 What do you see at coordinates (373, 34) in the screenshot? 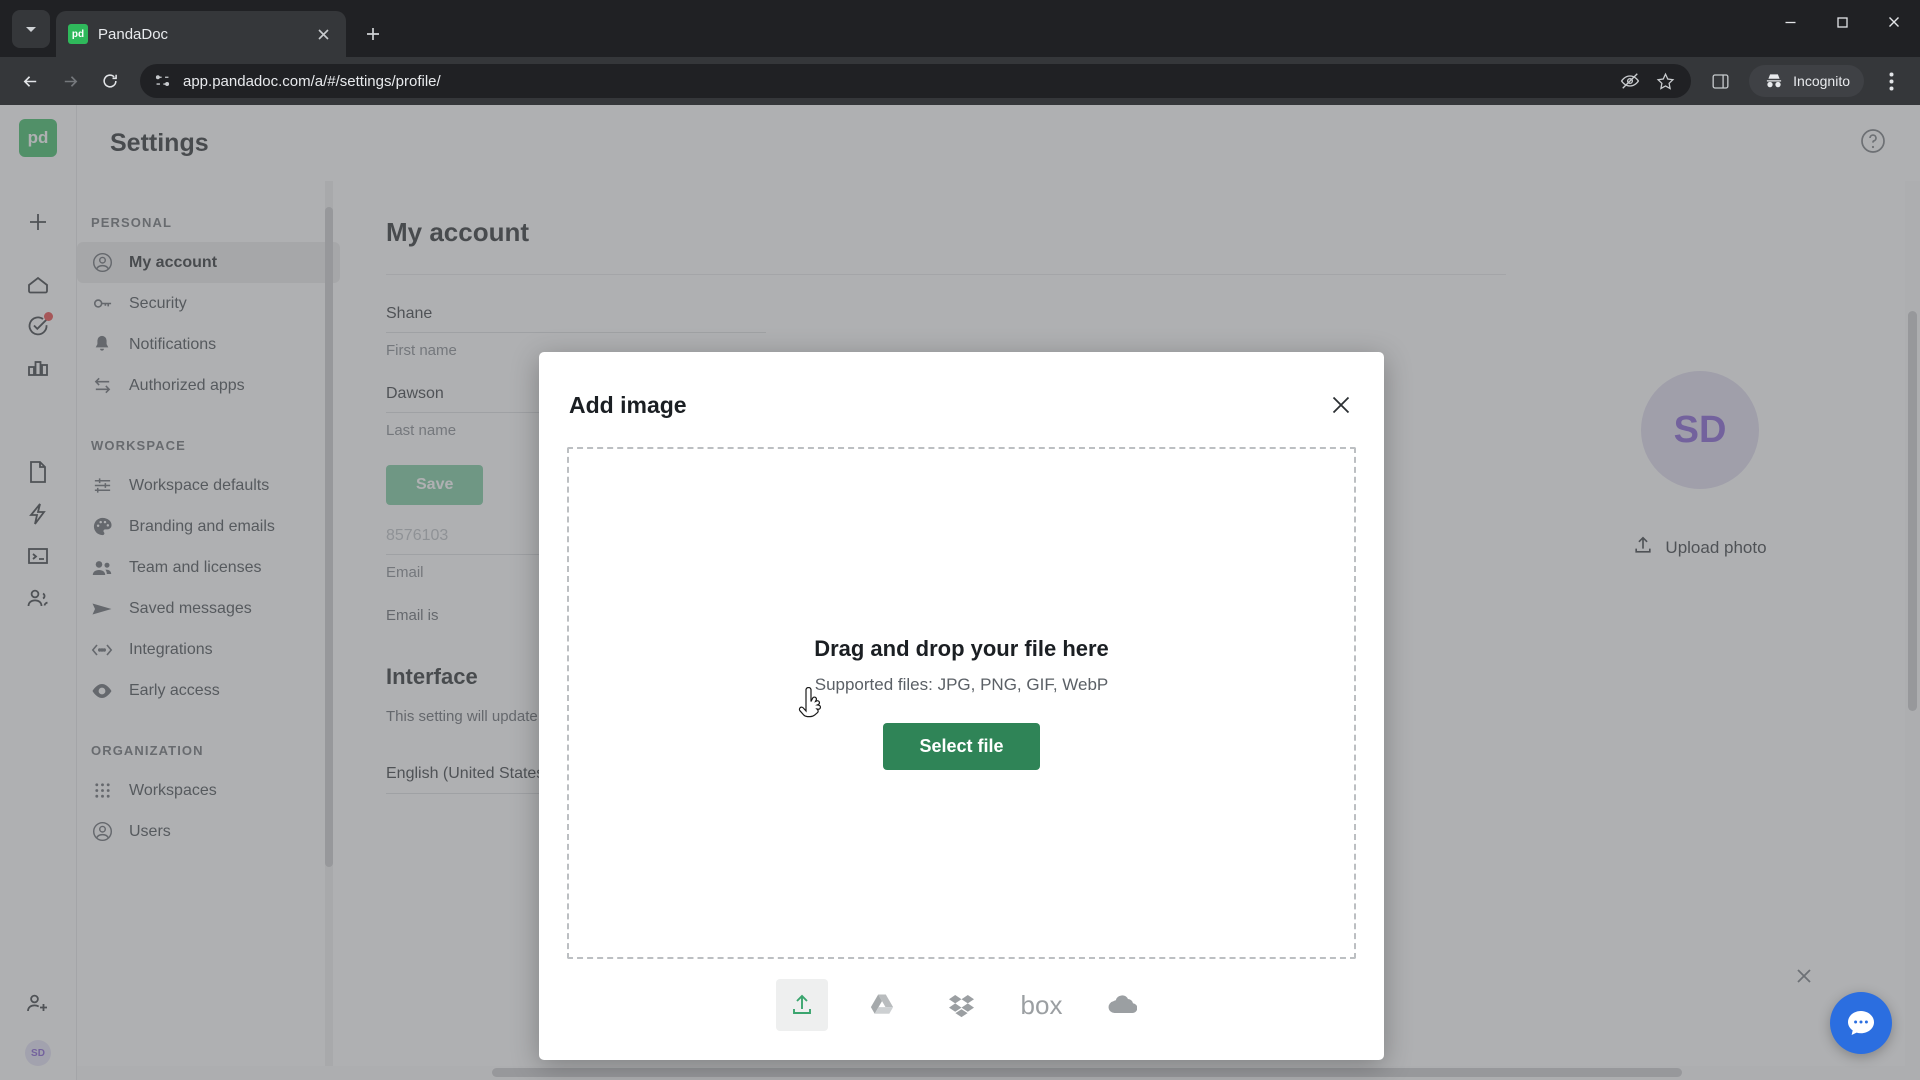
I see `new-tab-icon` at bounding box center [373, 34].